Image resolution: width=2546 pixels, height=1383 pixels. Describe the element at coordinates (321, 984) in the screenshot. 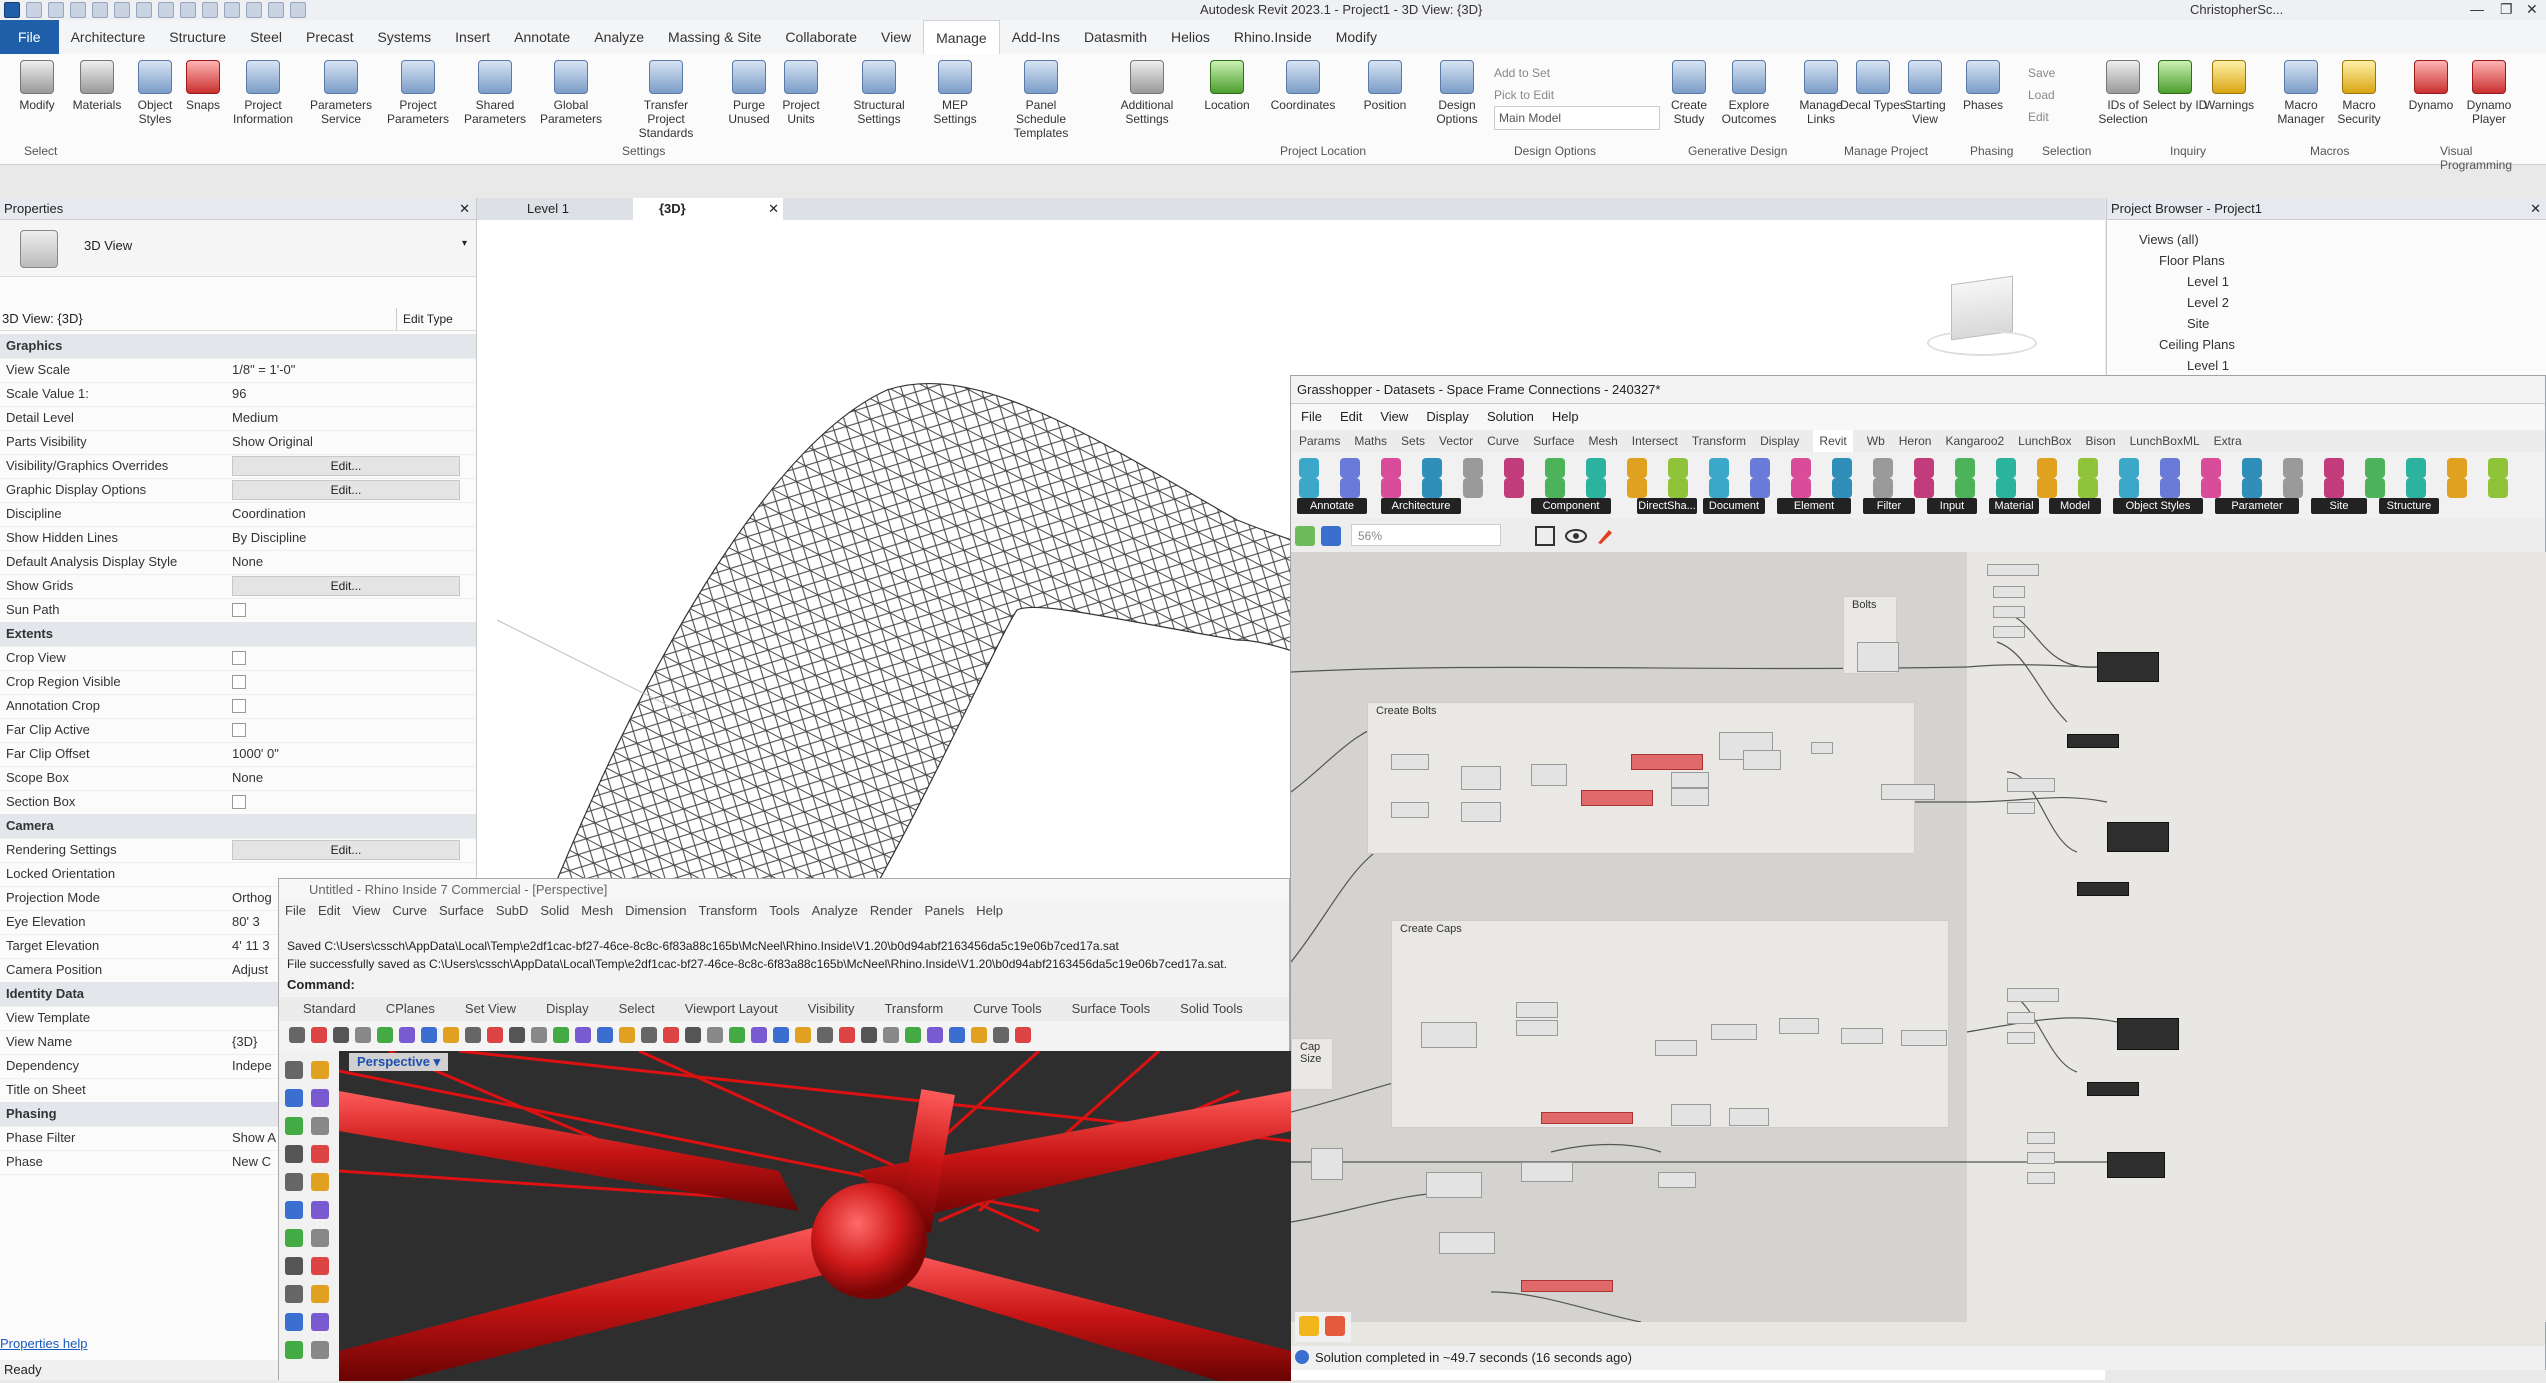

I see `command-prompt: Command:` at that location.